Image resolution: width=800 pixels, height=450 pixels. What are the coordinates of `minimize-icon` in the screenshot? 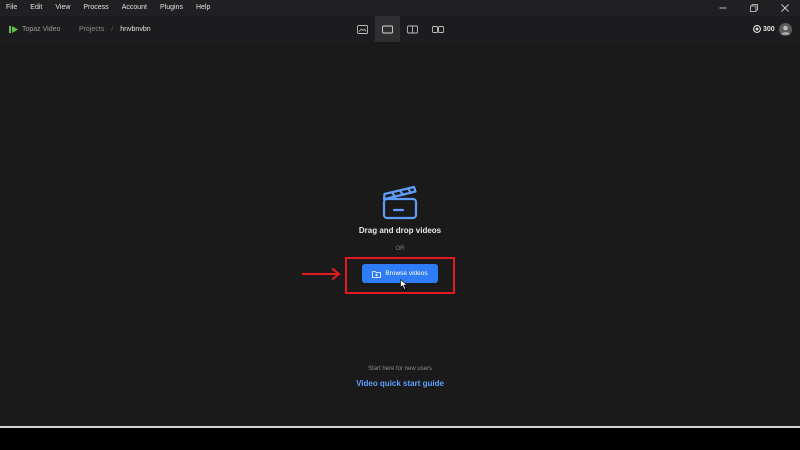 It's located at (722, 8).